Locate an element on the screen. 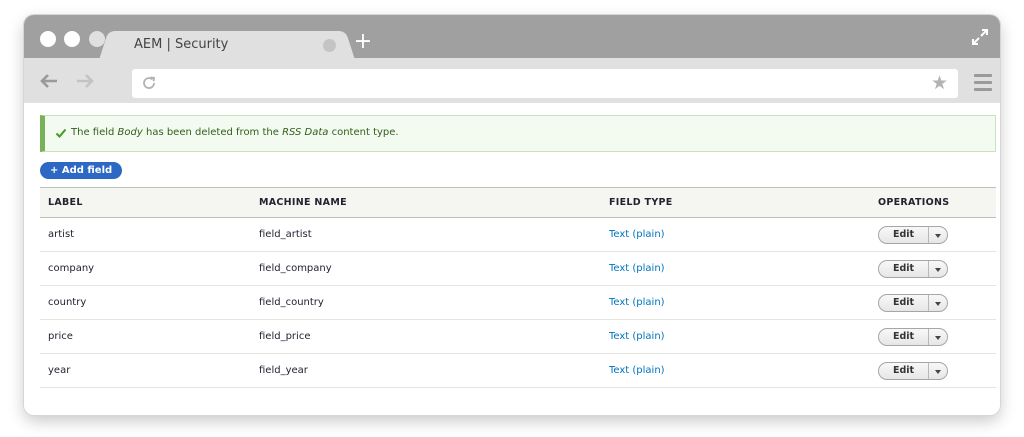 This screenshot has height=437, width=1024. new-tab-button: + is located at coordinates (363, 41).